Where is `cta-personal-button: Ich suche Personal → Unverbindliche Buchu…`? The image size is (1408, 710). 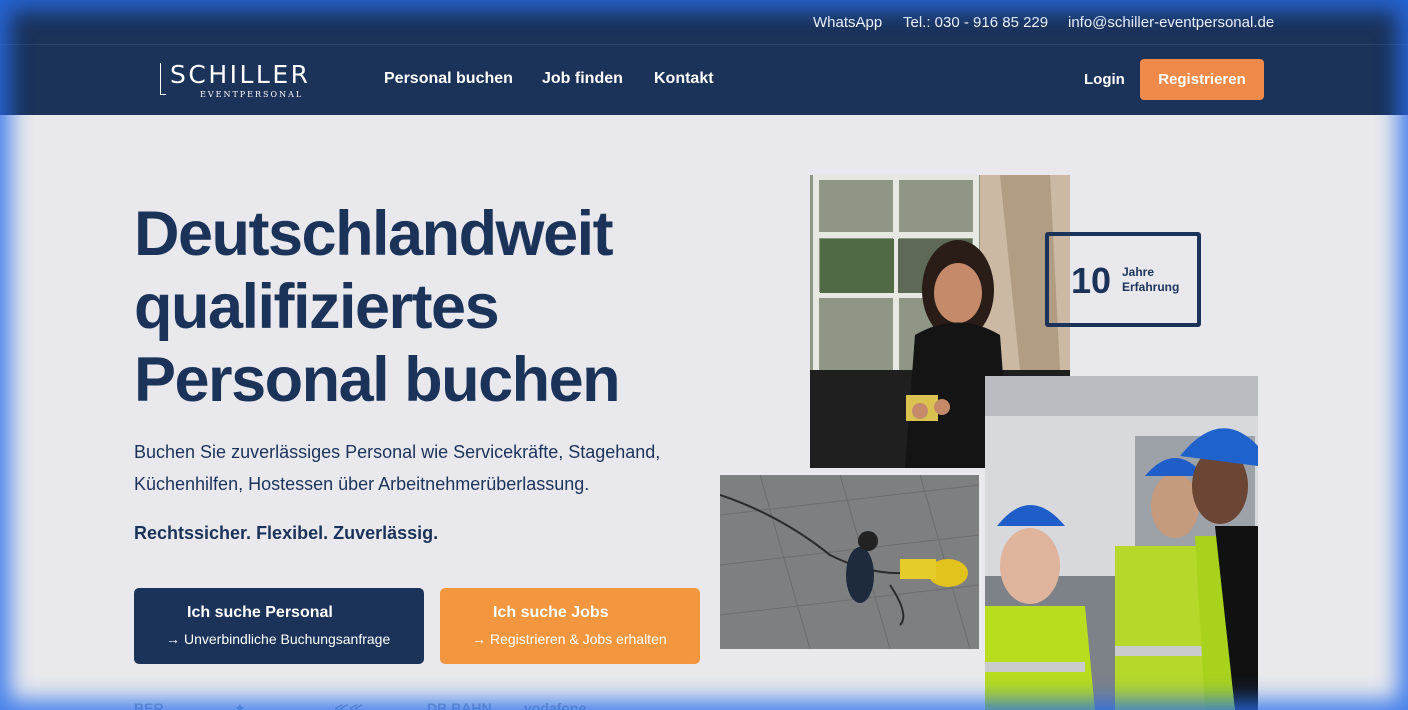 cta-personal-button: Ich suche Personal → Unverbindliche Buchu… is located at coordinates (279, 626).